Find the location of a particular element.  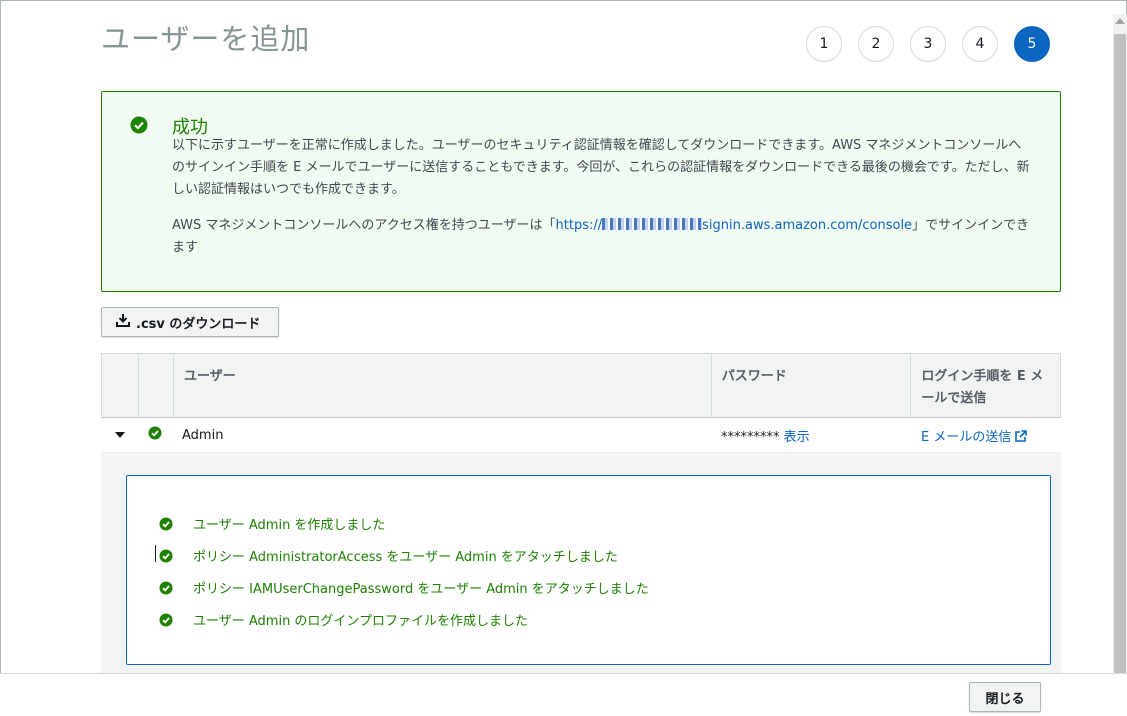

console-url-link: https://signin.aws.amazon.com/console is located at coordinates (734, 225).